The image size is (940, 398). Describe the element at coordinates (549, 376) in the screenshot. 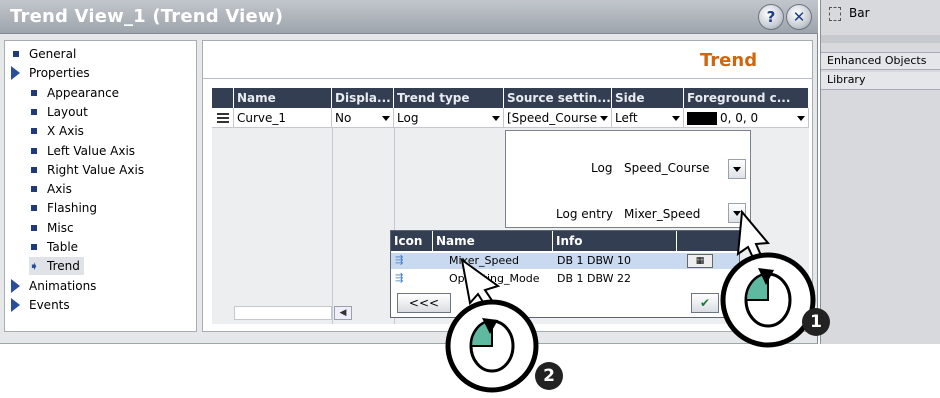

I see `callout-number-2: 2` at that location.